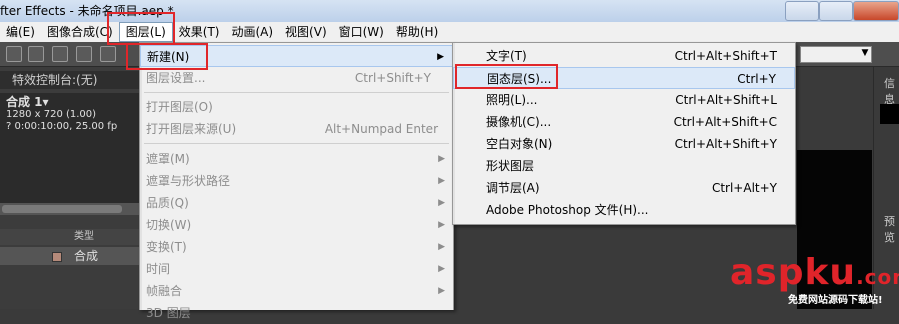 The width and height of the screenshot is (899, 324). Describe the element at coordinates (624, 122) in the screenshot. I see `menu-item-camera: 摄像机(C)... Ctrl+Alt+Shift+C` at that location.